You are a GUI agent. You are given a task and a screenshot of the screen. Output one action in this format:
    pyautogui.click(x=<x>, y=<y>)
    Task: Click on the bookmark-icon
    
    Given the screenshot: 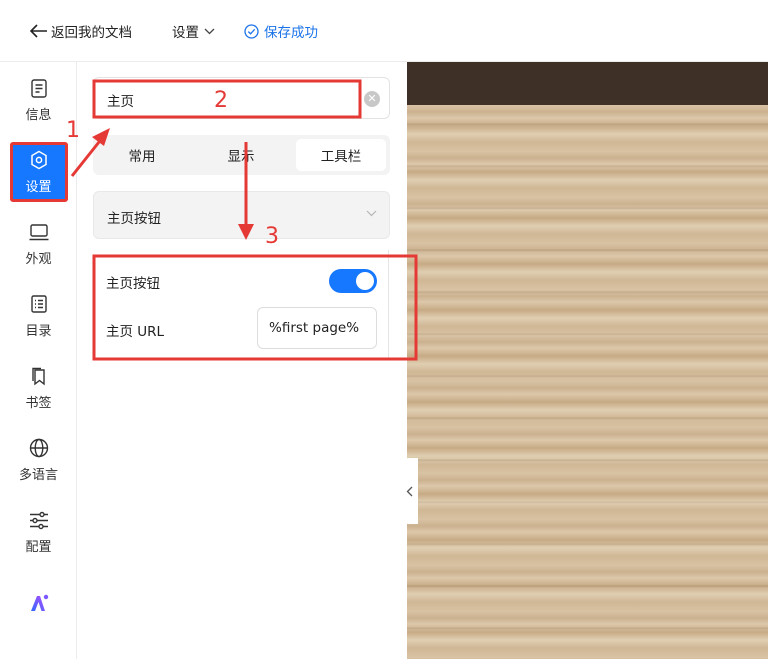 What is the action you would take?
    pyautogui.click(x=39, y=376)
    